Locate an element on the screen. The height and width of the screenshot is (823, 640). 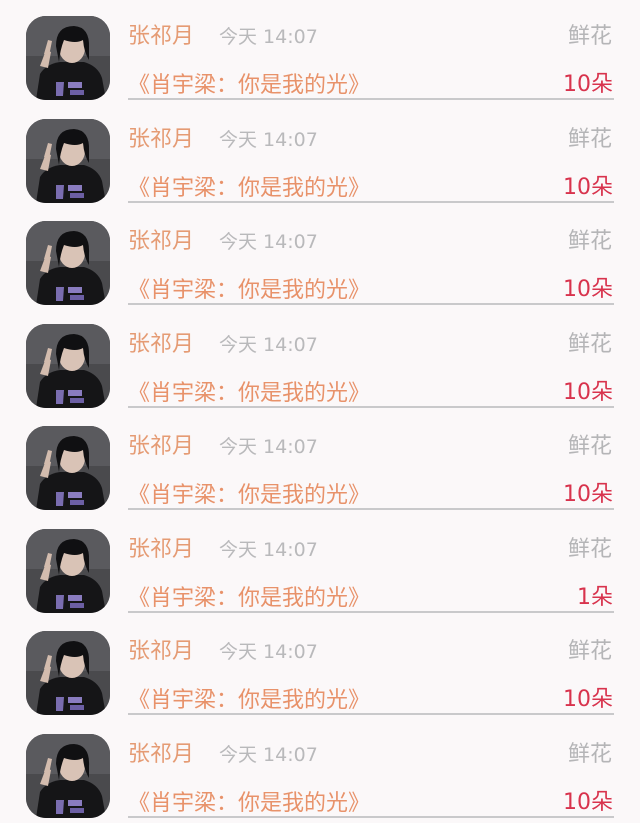
list-item: 张祁月 今天 14:07 鲜花 《肖宇梁：你是我的光》 1朵 is located at coordinates (320, 564).